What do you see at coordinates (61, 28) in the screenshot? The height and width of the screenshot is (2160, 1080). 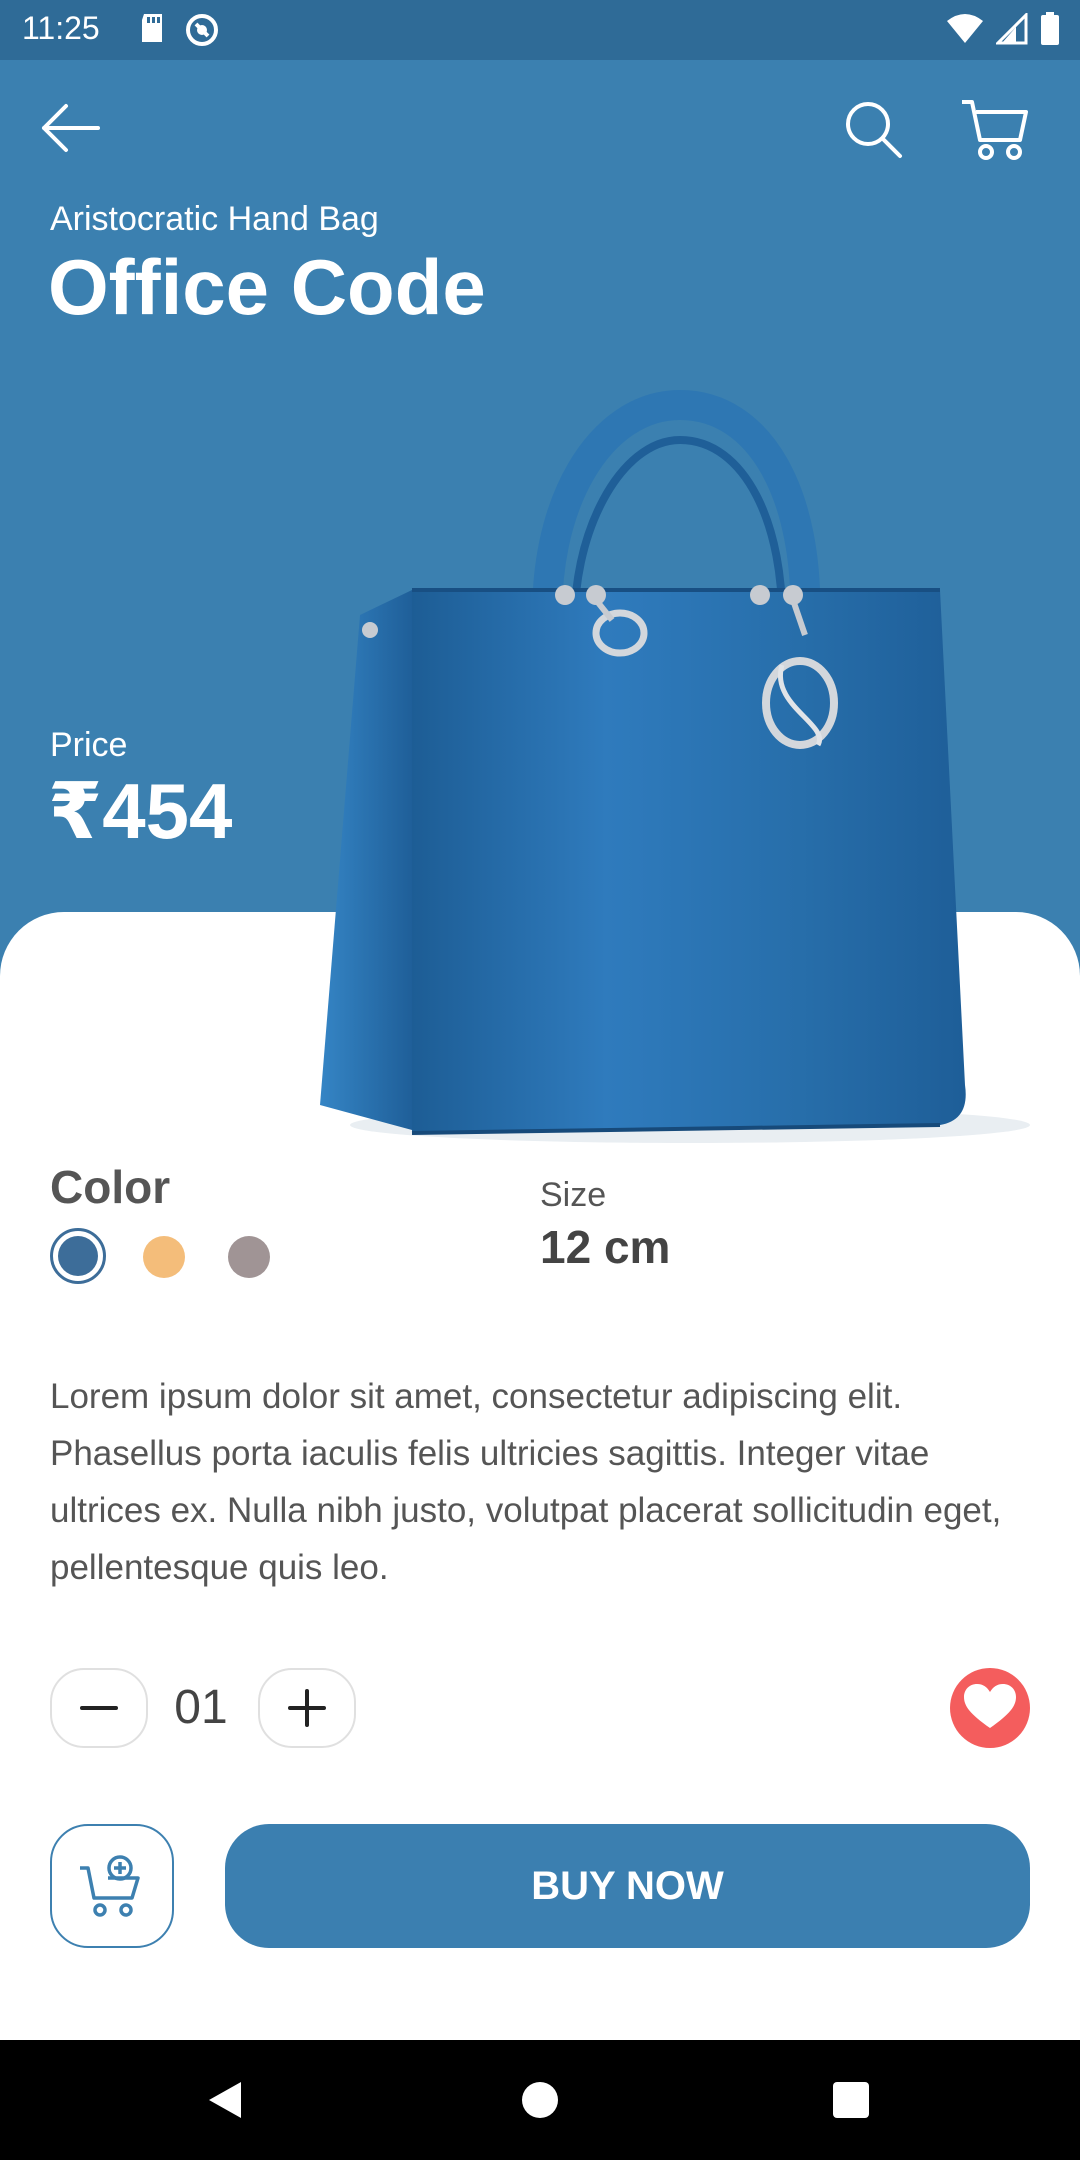 I see `status-time: 11:25` at bounding box center [61, 28].